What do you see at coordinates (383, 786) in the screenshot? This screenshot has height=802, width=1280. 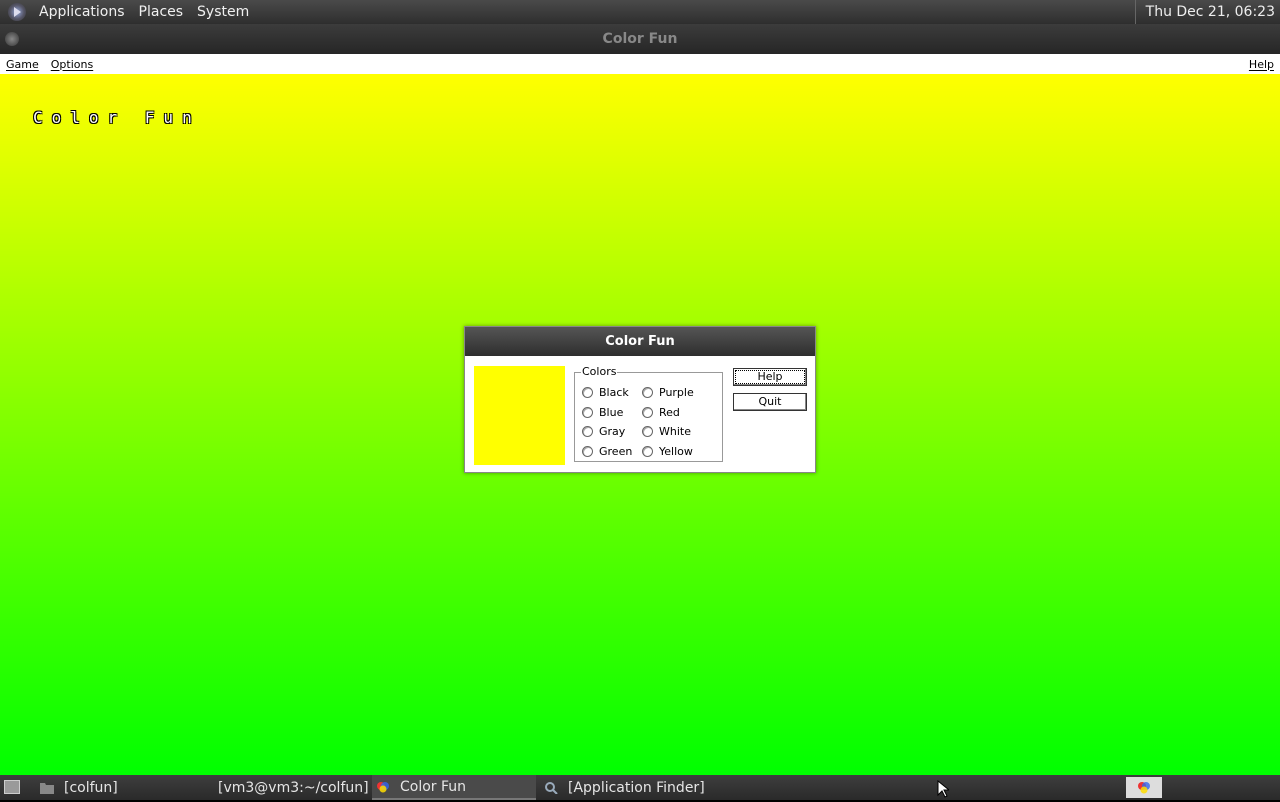 I see `color-fun-icon` at bounding box center [383, 786].